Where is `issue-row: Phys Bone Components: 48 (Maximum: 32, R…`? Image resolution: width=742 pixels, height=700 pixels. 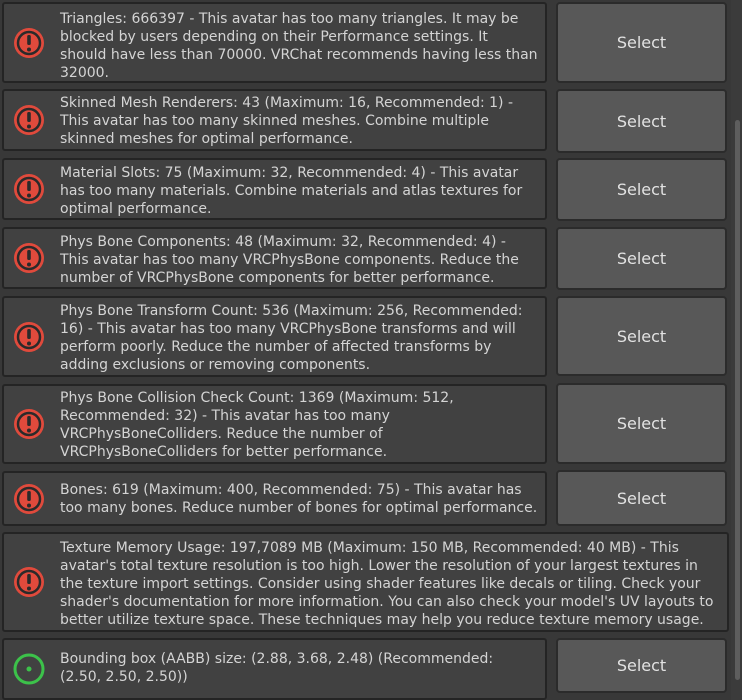 issue-row: Phys Bone Components: 48 (Maximum: 32, R… is located at coordinates (274, 258).